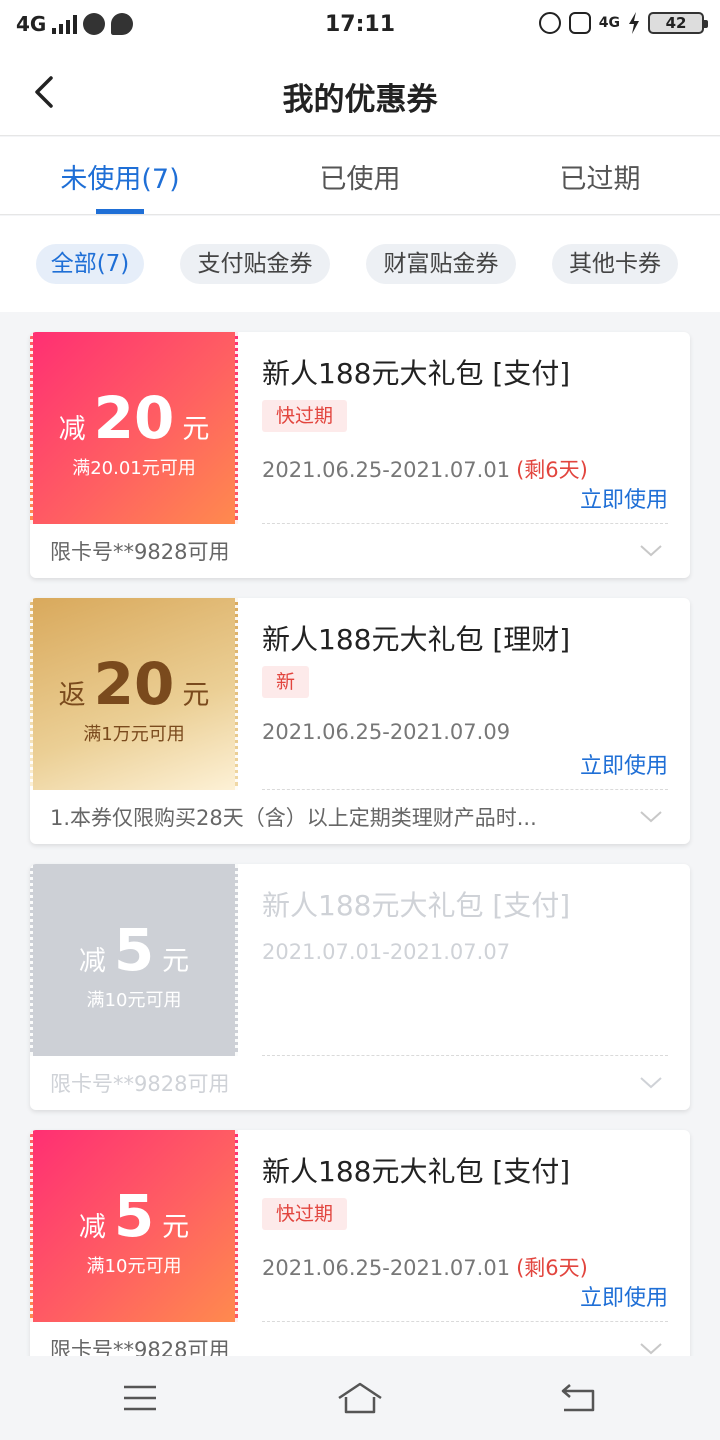 The height and width of the screenshot is (1440, 720). I want to click on battery-icon: 42, so click(678, 23).